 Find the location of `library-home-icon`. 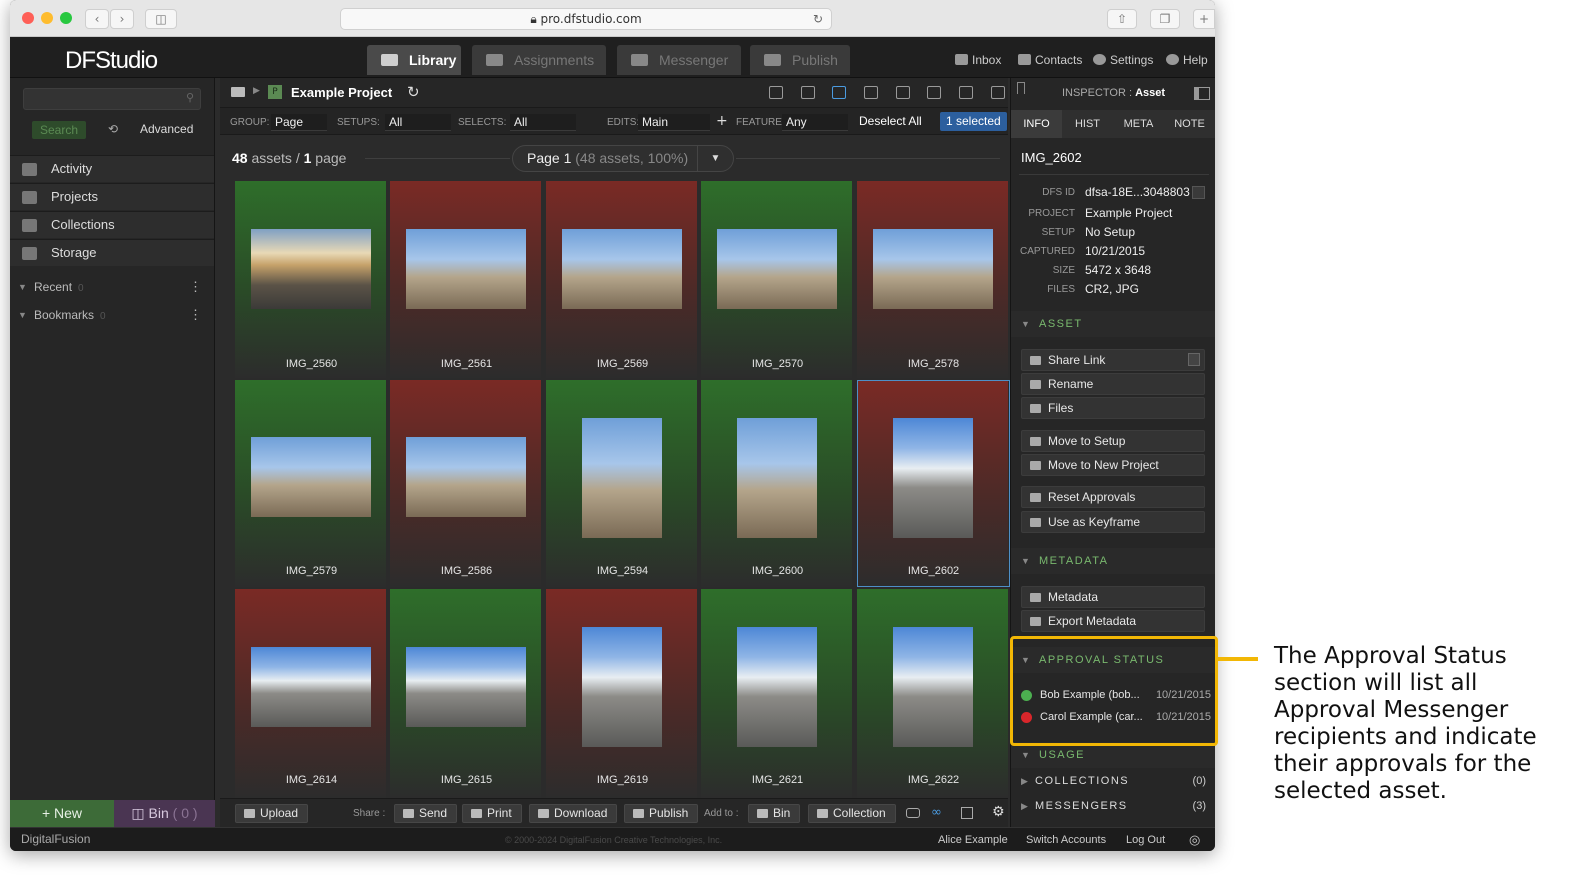

library-home-icon is located at coordinates (238, 92).